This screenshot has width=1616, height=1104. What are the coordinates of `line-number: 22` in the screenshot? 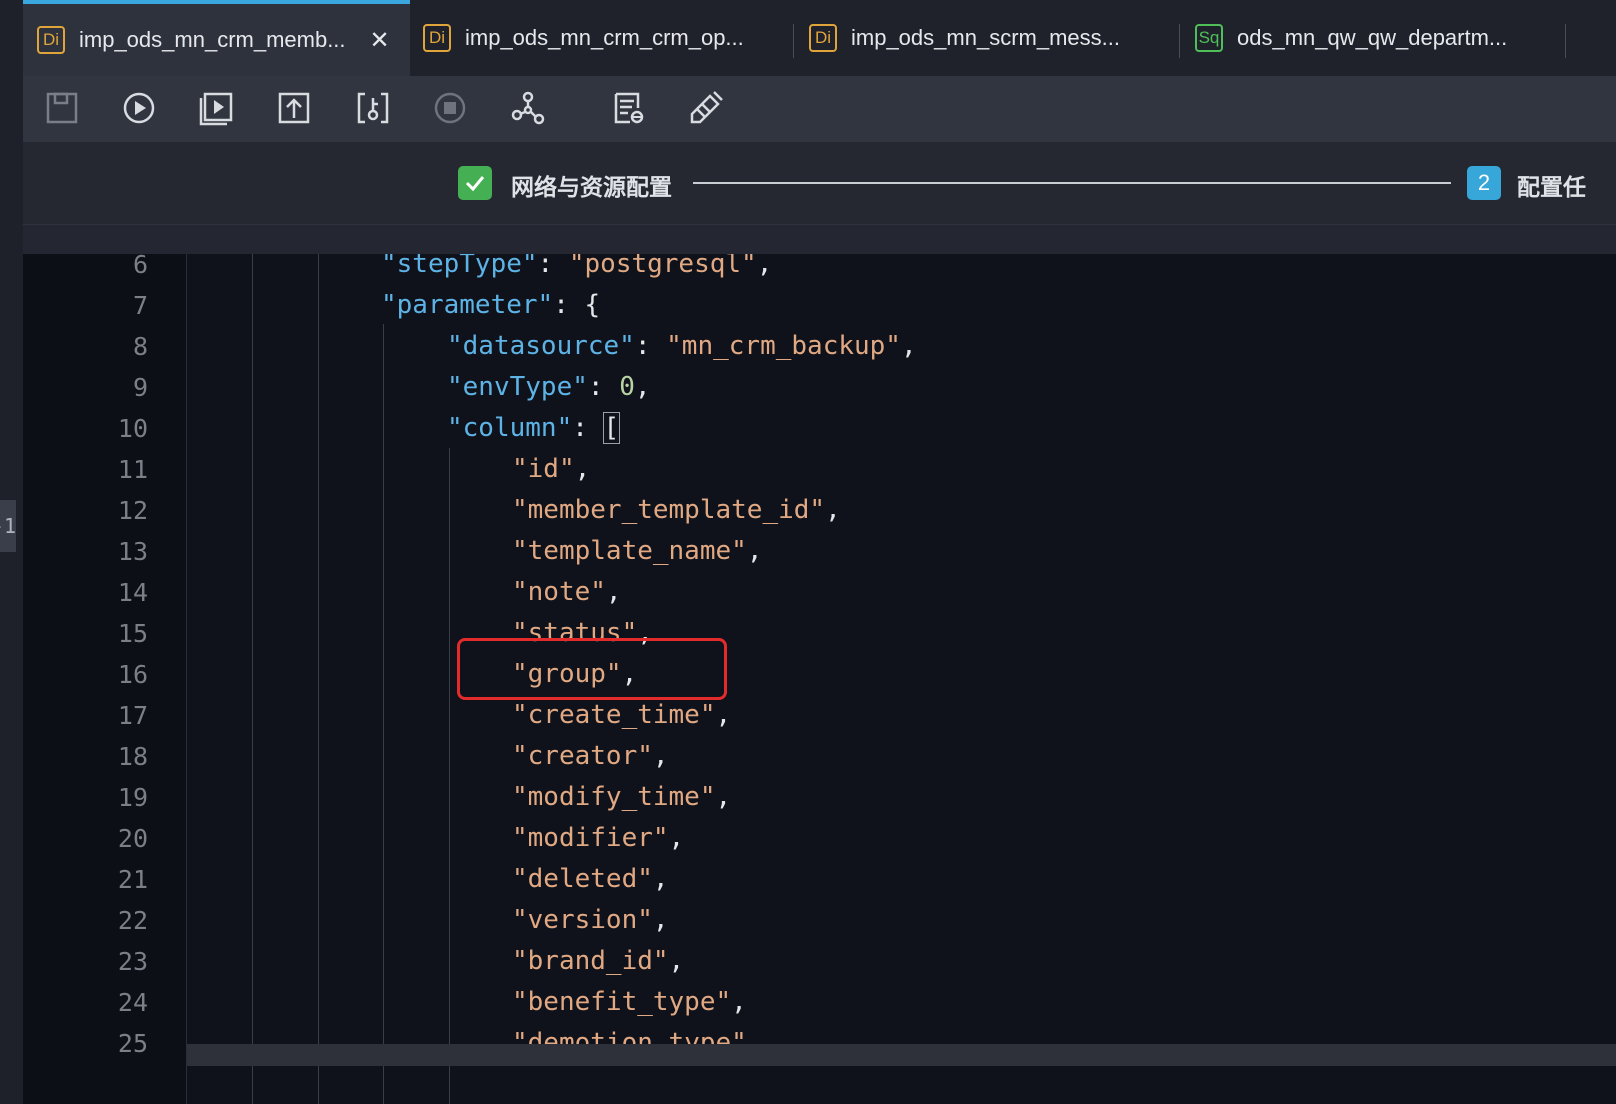 It's located at (132, 920).